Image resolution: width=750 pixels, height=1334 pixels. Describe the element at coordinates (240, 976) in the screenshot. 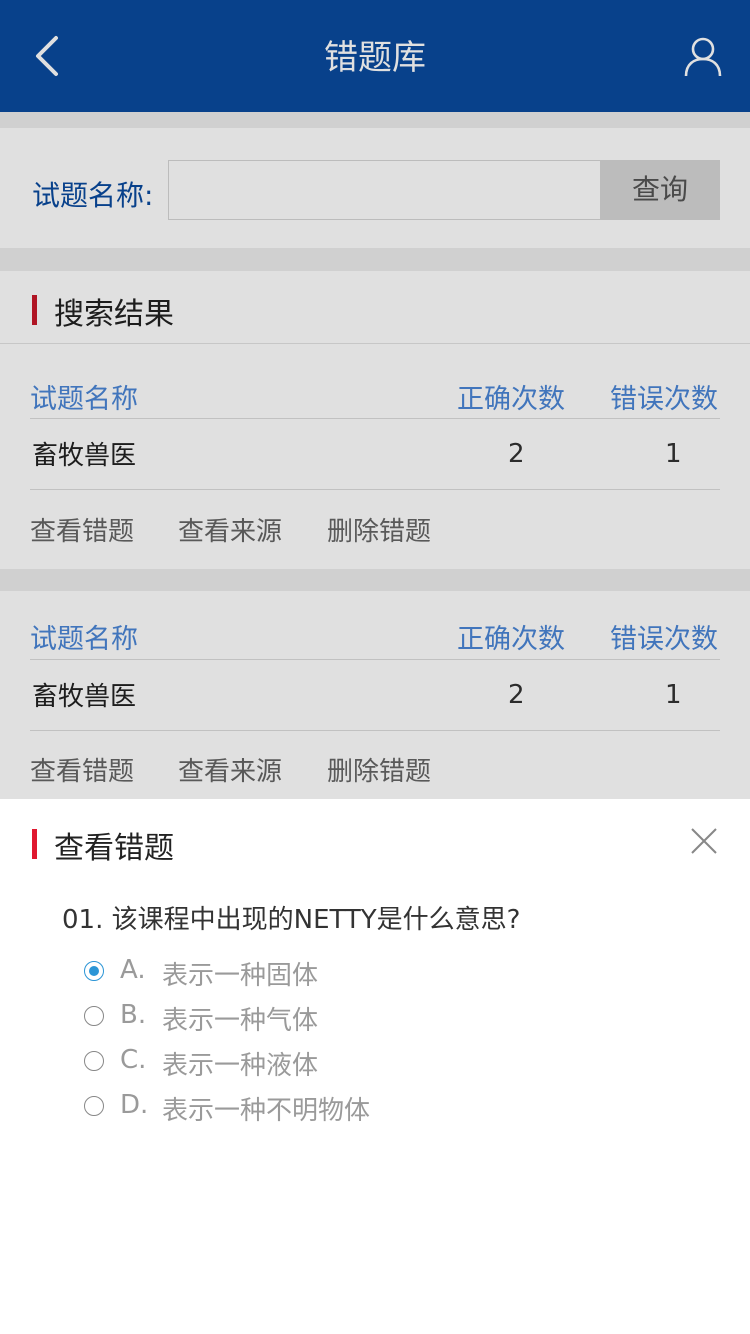

I see `option-text: 表示一种固体` at that location.